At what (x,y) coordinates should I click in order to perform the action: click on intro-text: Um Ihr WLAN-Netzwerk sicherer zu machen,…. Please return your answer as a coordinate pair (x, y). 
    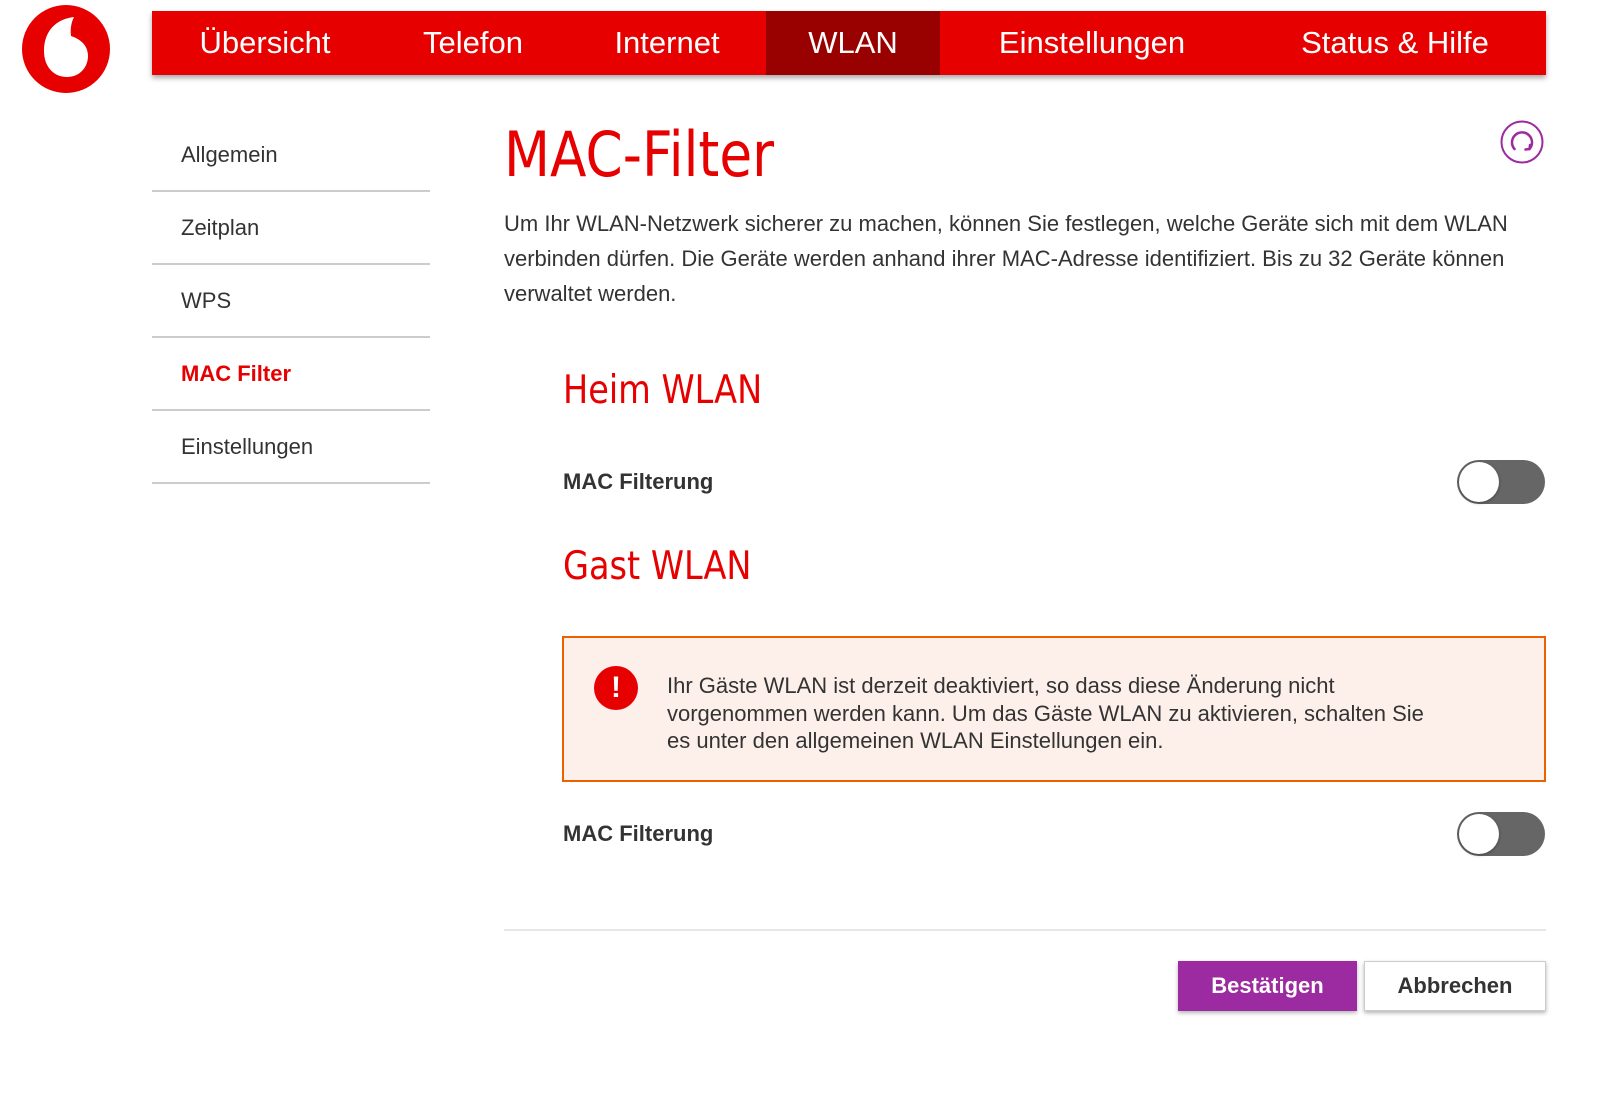
    Looking at the image, I should click on (1006, 258).